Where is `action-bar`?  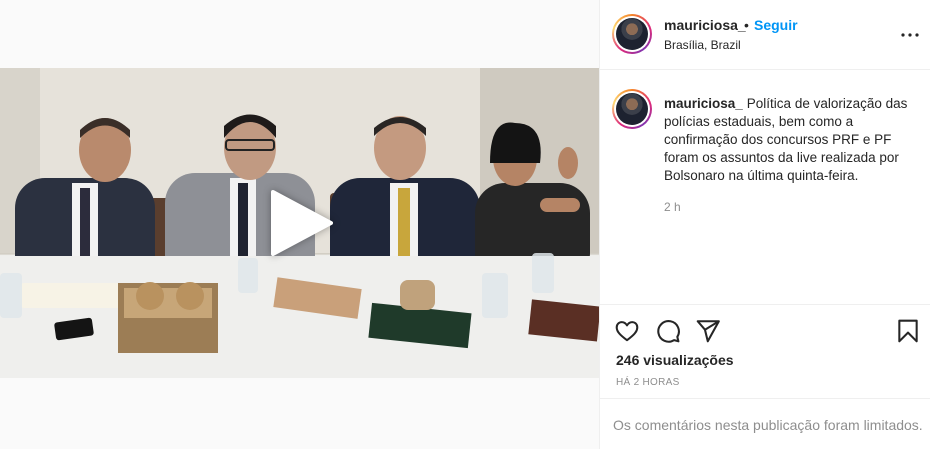 action-bar is located at coordinates (765, 330).